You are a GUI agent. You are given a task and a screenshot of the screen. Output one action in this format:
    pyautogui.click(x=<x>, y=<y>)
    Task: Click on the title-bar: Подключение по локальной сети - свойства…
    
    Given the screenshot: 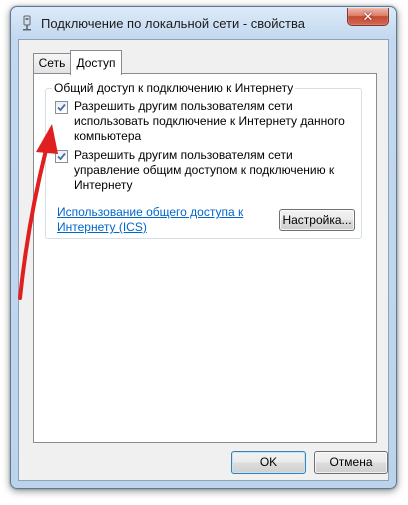 What is the action you would take?
    pyautogui.click(x=203, y=23)
    